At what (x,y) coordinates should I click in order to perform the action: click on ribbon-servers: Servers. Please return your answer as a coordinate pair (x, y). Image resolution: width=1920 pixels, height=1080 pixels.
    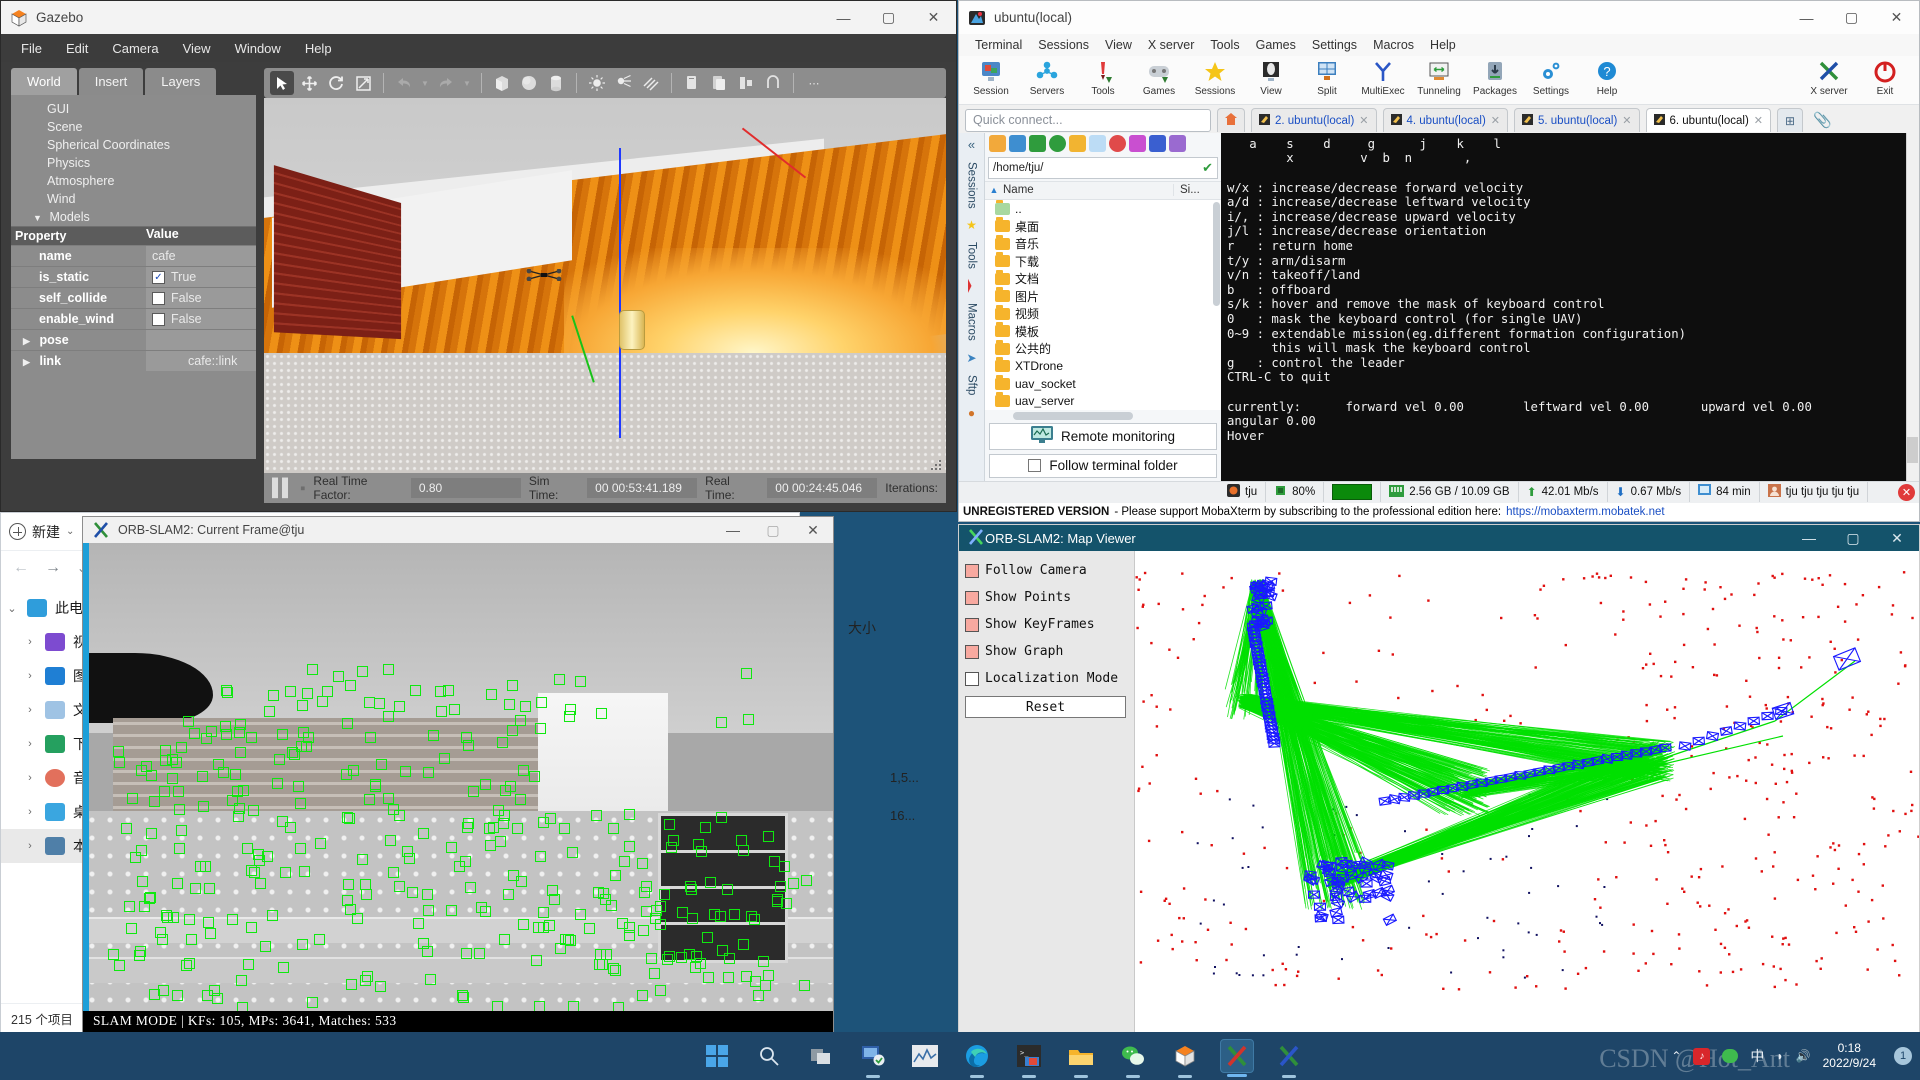
    Looking at the image, I should click on (1047, 77).